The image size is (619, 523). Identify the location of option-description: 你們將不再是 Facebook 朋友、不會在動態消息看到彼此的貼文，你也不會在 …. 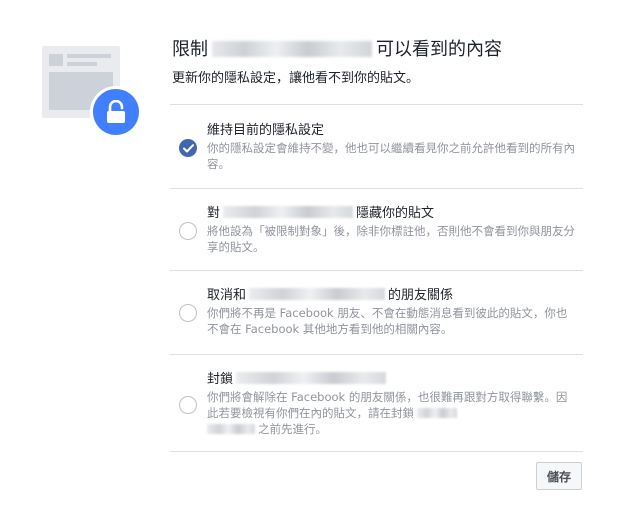
(387, 321).